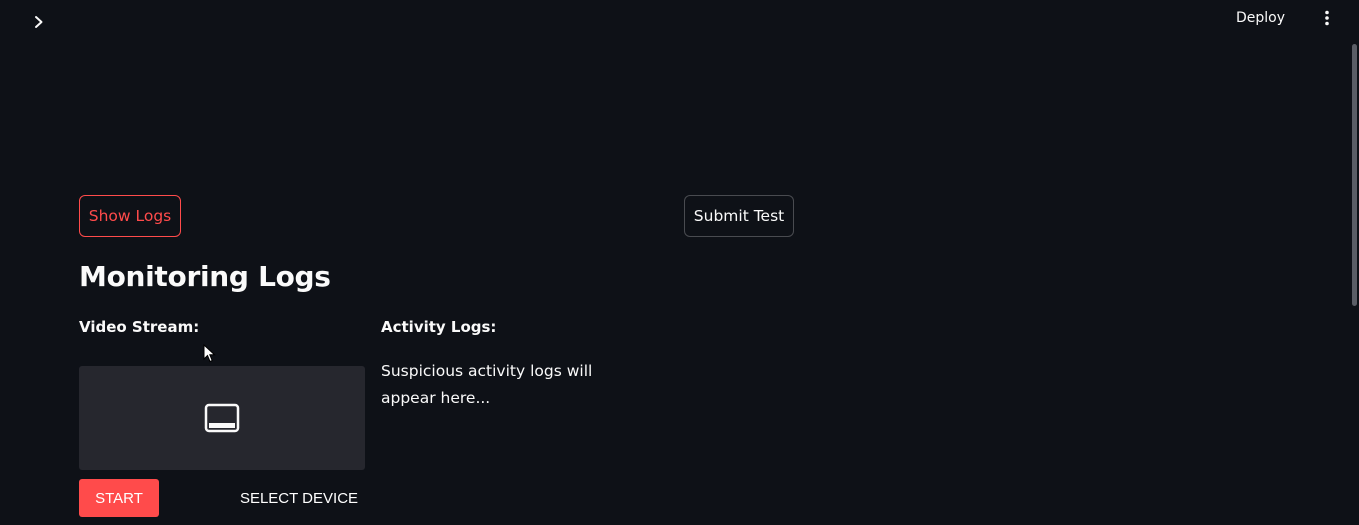 The image size is (1359, 525). Describe the element at coordinates (299, 498) in the screenshot. I see `select-device-button: SELECT DEVICE` at that location.